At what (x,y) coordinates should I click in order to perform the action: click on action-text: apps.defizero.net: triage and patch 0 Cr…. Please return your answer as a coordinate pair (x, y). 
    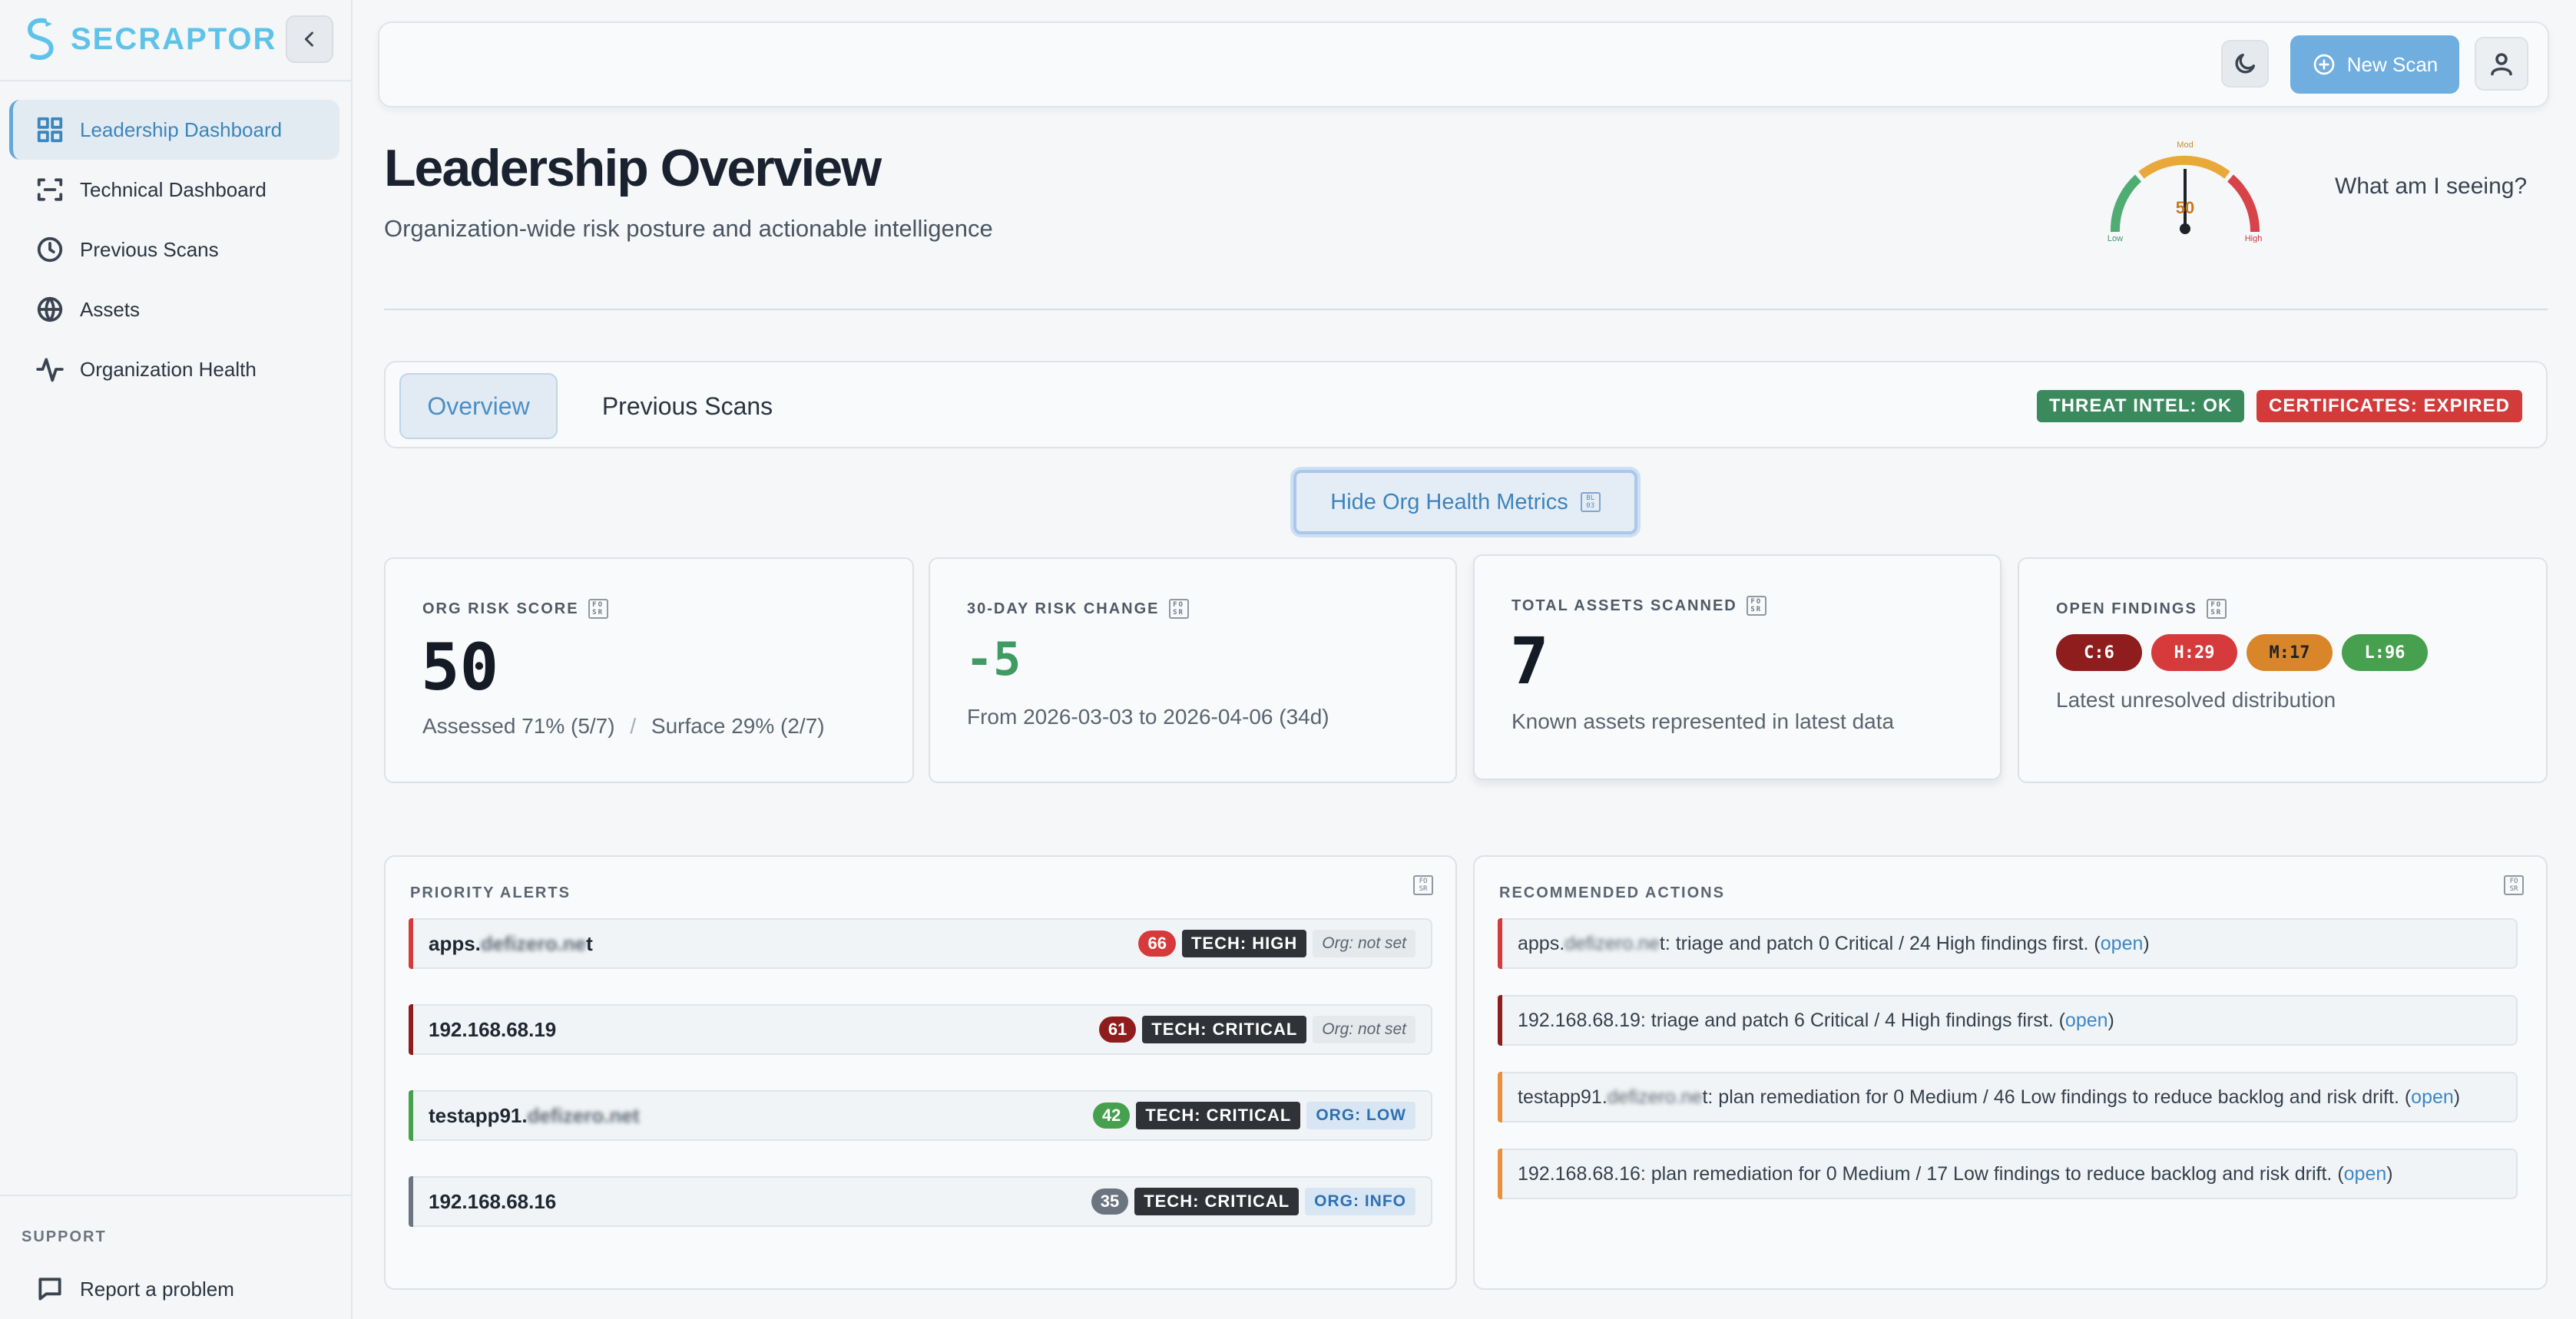
    Looking at the image, I should click on (1834, 943).